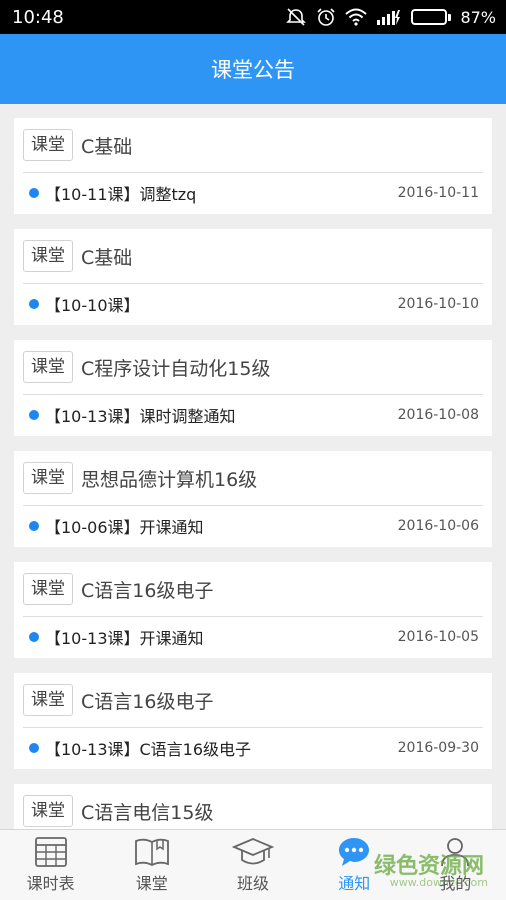 This screenshot has width=506, height=900. Describe the element at coordinates (50, 852) in the screenshot. I see `timetable-icon` at that location.